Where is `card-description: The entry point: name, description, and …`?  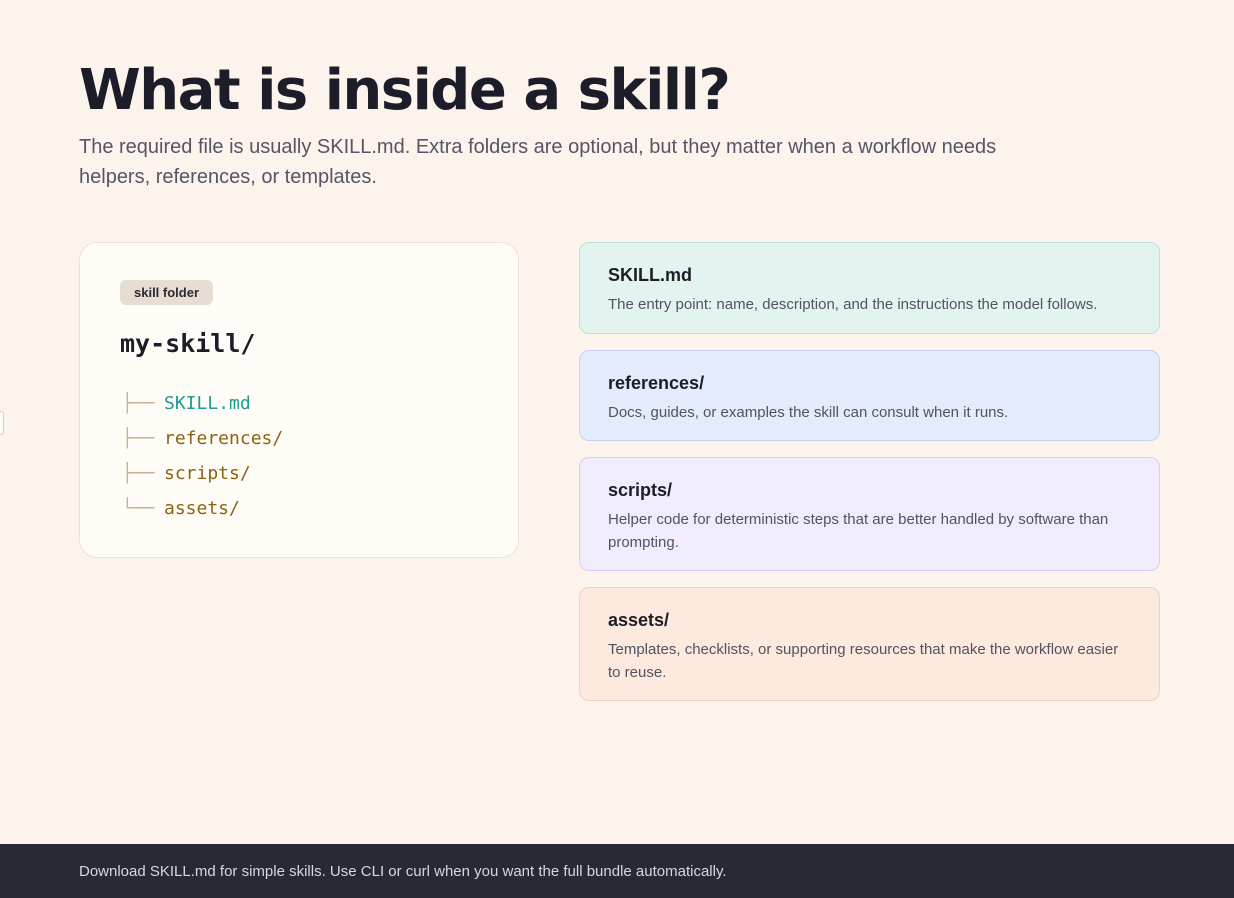
card-description: The entry point: name, description, and … is located at coordinates (853, 304).